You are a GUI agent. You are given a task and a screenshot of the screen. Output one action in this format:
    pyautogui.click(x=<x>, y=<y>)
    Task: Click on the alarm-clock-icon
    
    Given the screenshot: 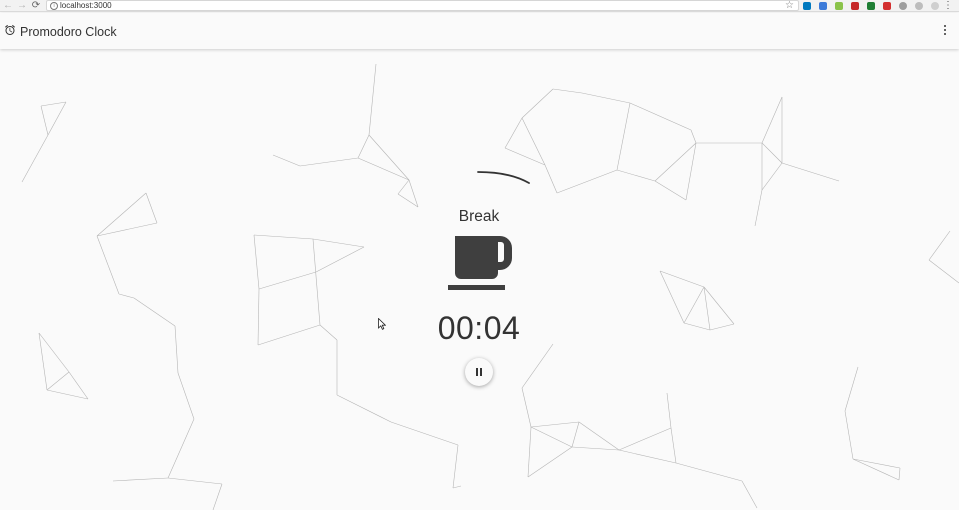 What is the action you would take?
    pyautogui.click(x=10, y=29)
    